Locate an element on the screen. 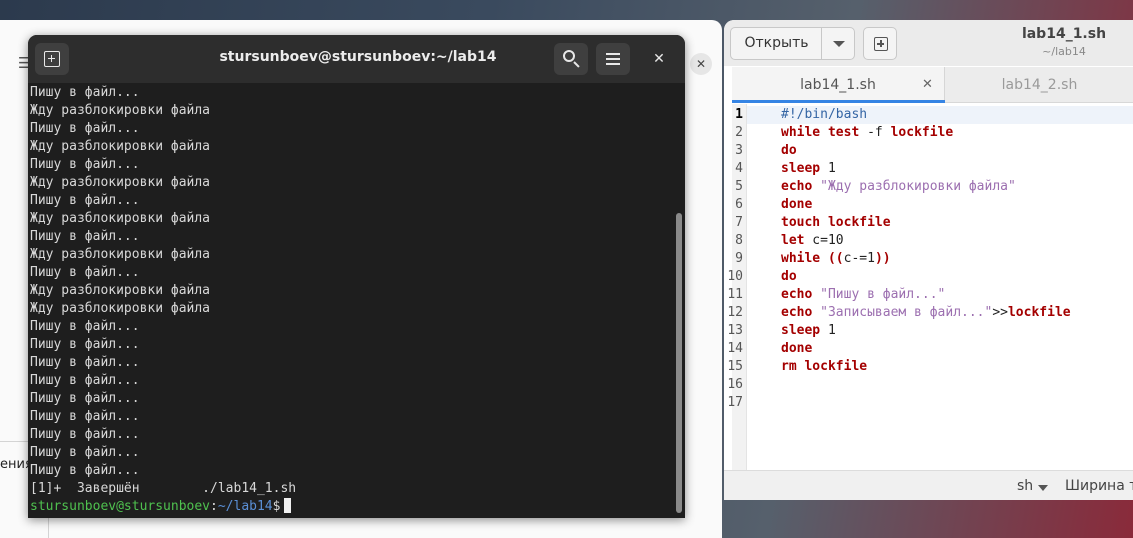 This screenshot has height=538, width=1133. line-number: 13 is located at coordinates (735, 330).